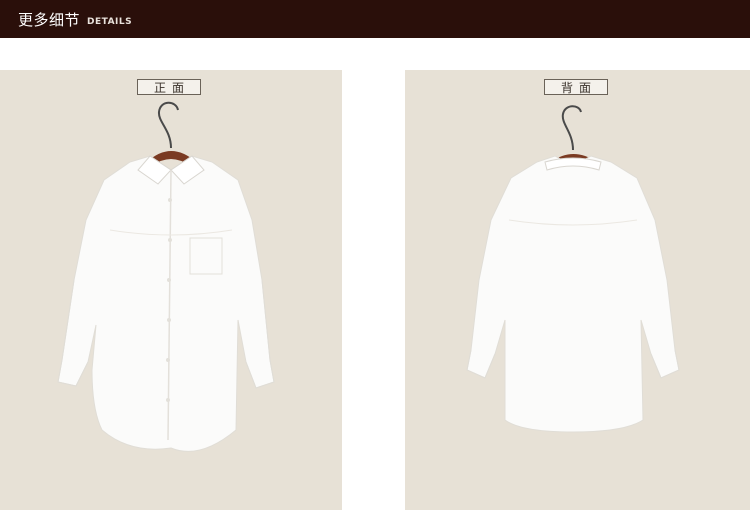  What do you see at coordinates (49, 19) in the screenshot?
I see `header-title-cn: 更多细节` at bounding box center [49, 19].